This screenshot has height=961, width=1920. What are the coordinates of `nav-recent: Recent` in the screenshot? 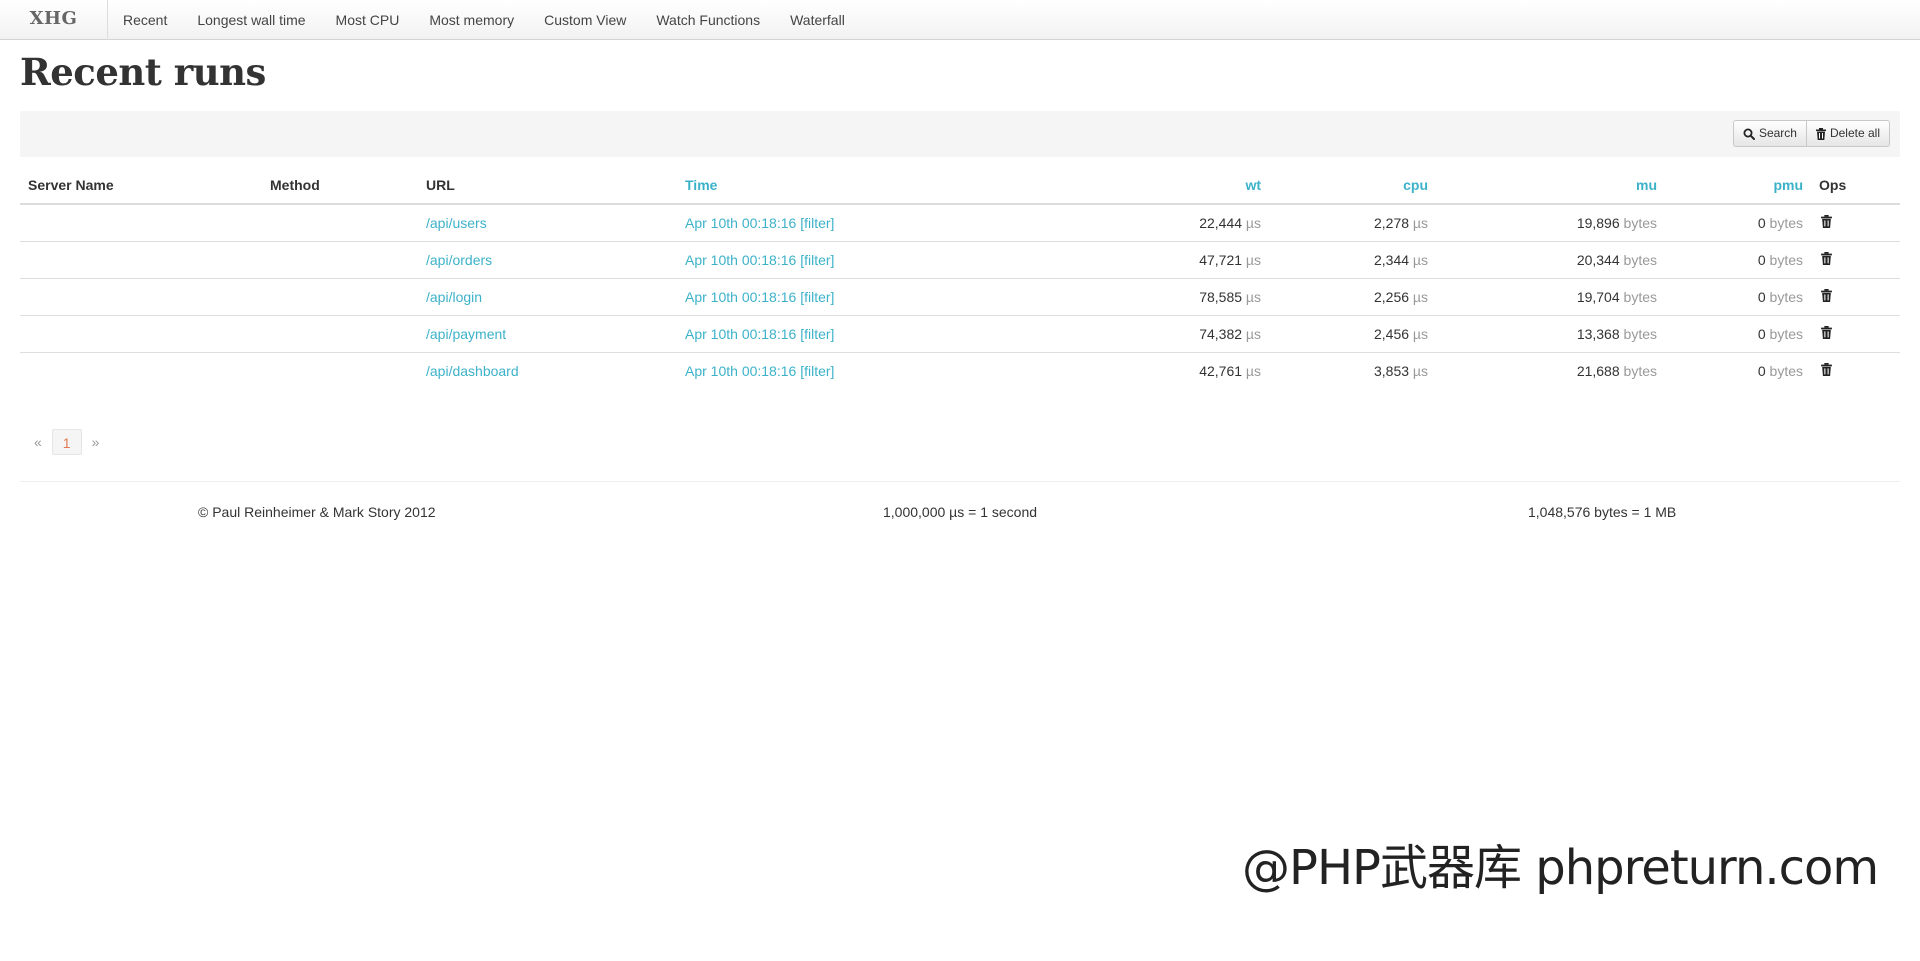 It's located at (145, 20).